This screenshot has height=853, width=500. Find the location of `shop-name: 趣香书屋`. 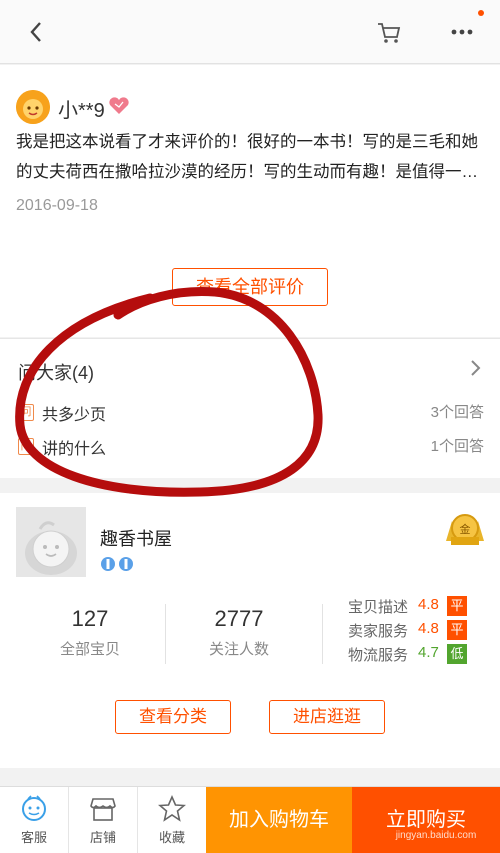

shop-name: 趣香书屋 is located at coordinates (136, 538).